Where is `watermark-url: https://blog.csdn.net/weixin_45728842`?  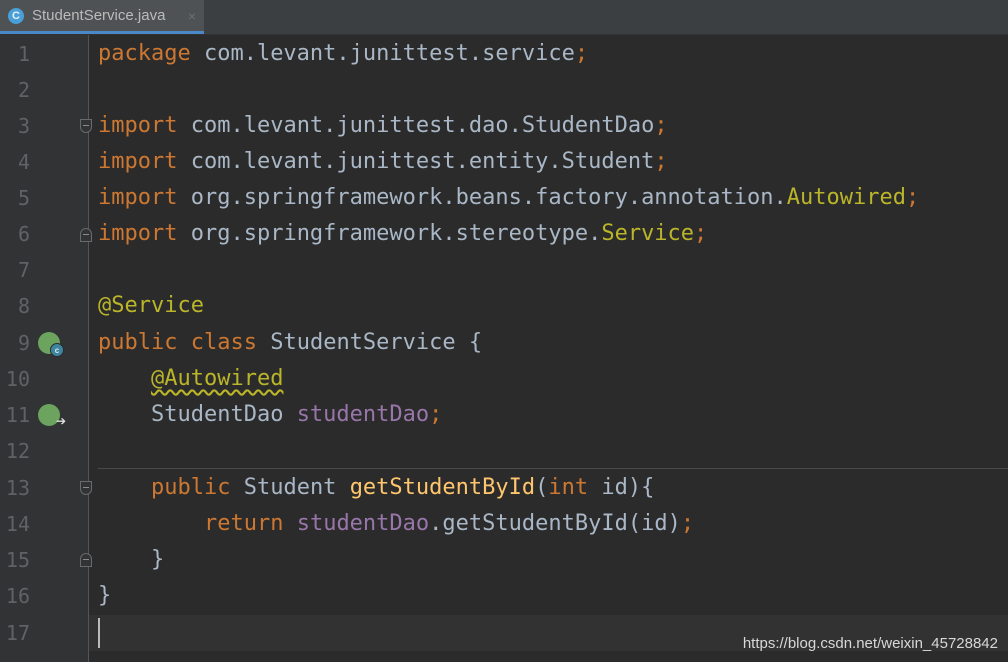
watermark-url: https://blog.csdn.net/weixin_45728842 is located at coordinates (870, 643).